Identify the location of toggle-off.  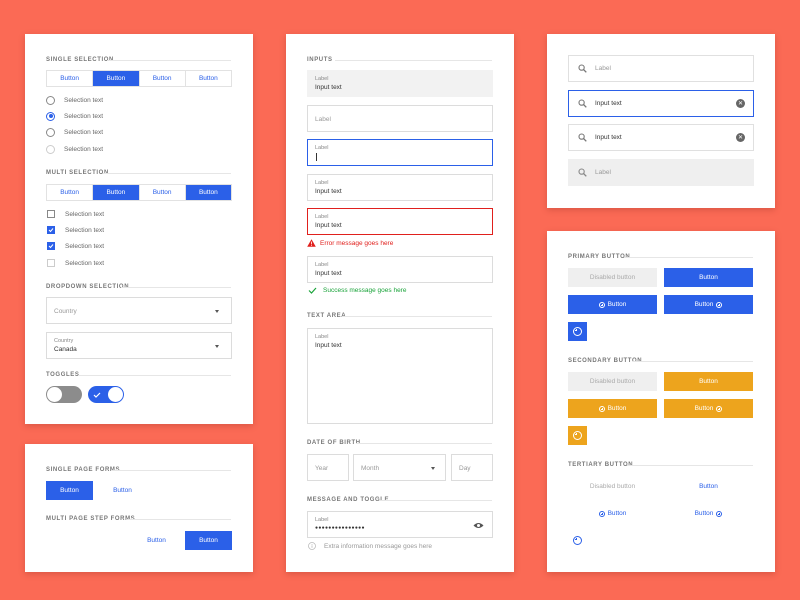
(64, 394).